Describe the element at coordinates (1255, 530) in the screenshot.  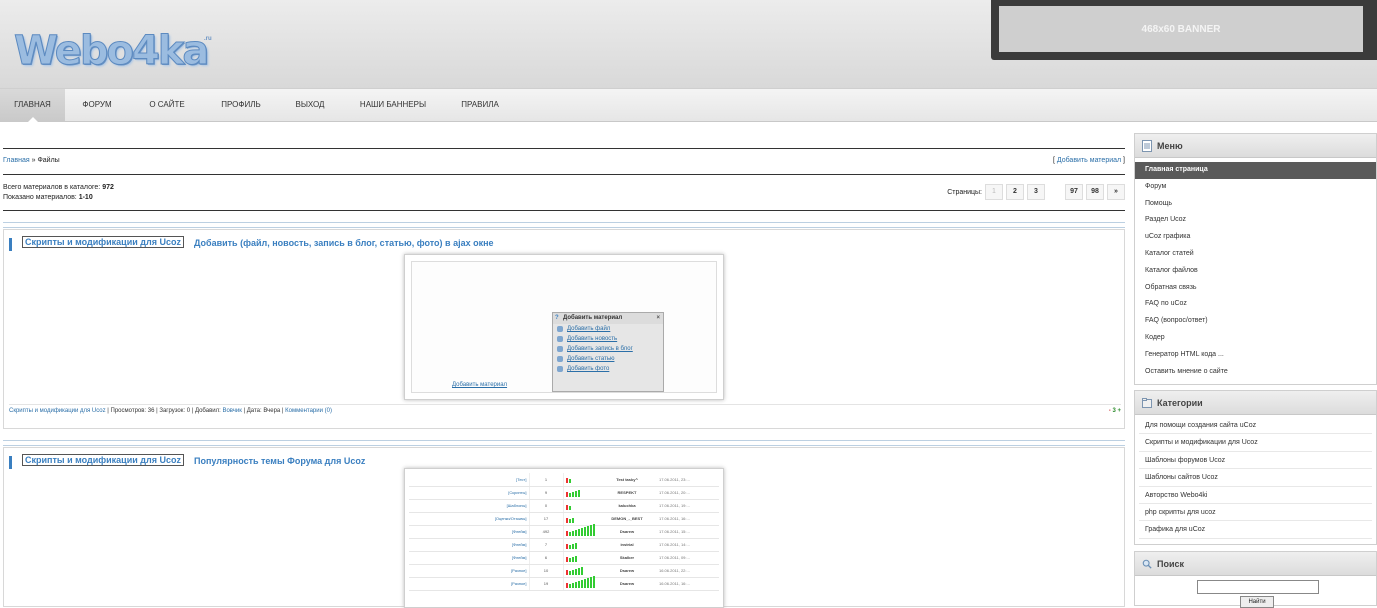
I see `category-item: Графика для uCoz` at that location.